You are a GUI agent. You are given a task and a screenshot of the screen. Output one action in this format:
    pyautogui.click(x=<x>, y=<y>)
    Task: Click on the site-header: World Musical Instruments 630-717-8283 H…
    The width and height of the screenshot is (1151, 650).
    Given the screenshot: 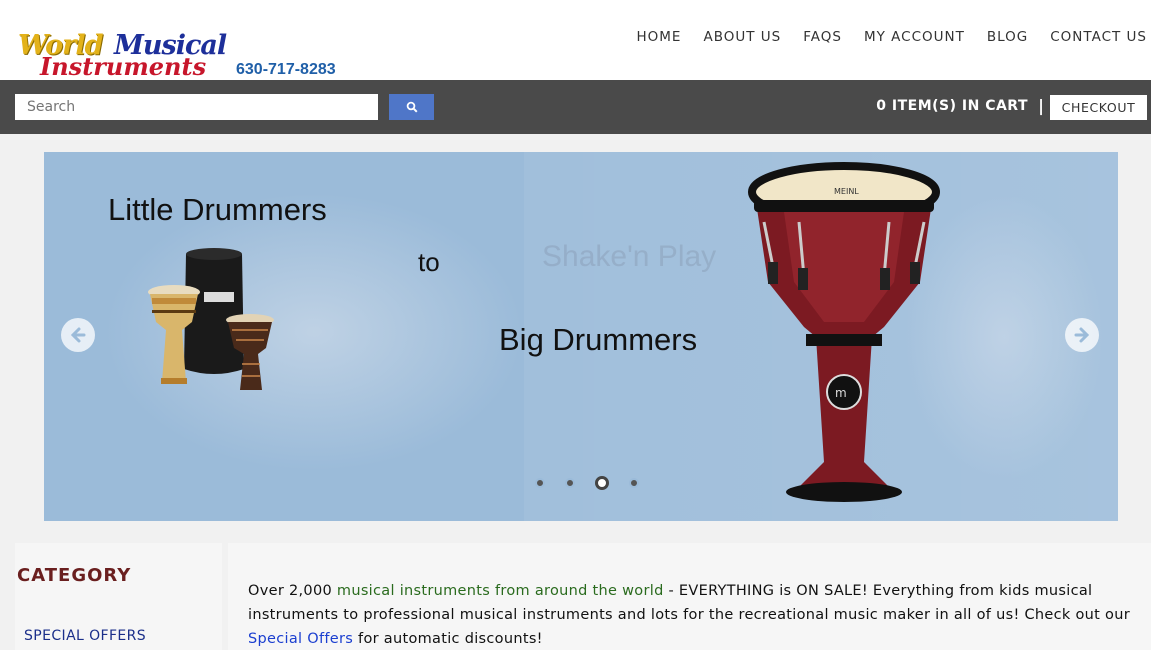 What is the action you would take?
    pyautogui.click(x=575, y=40)
    